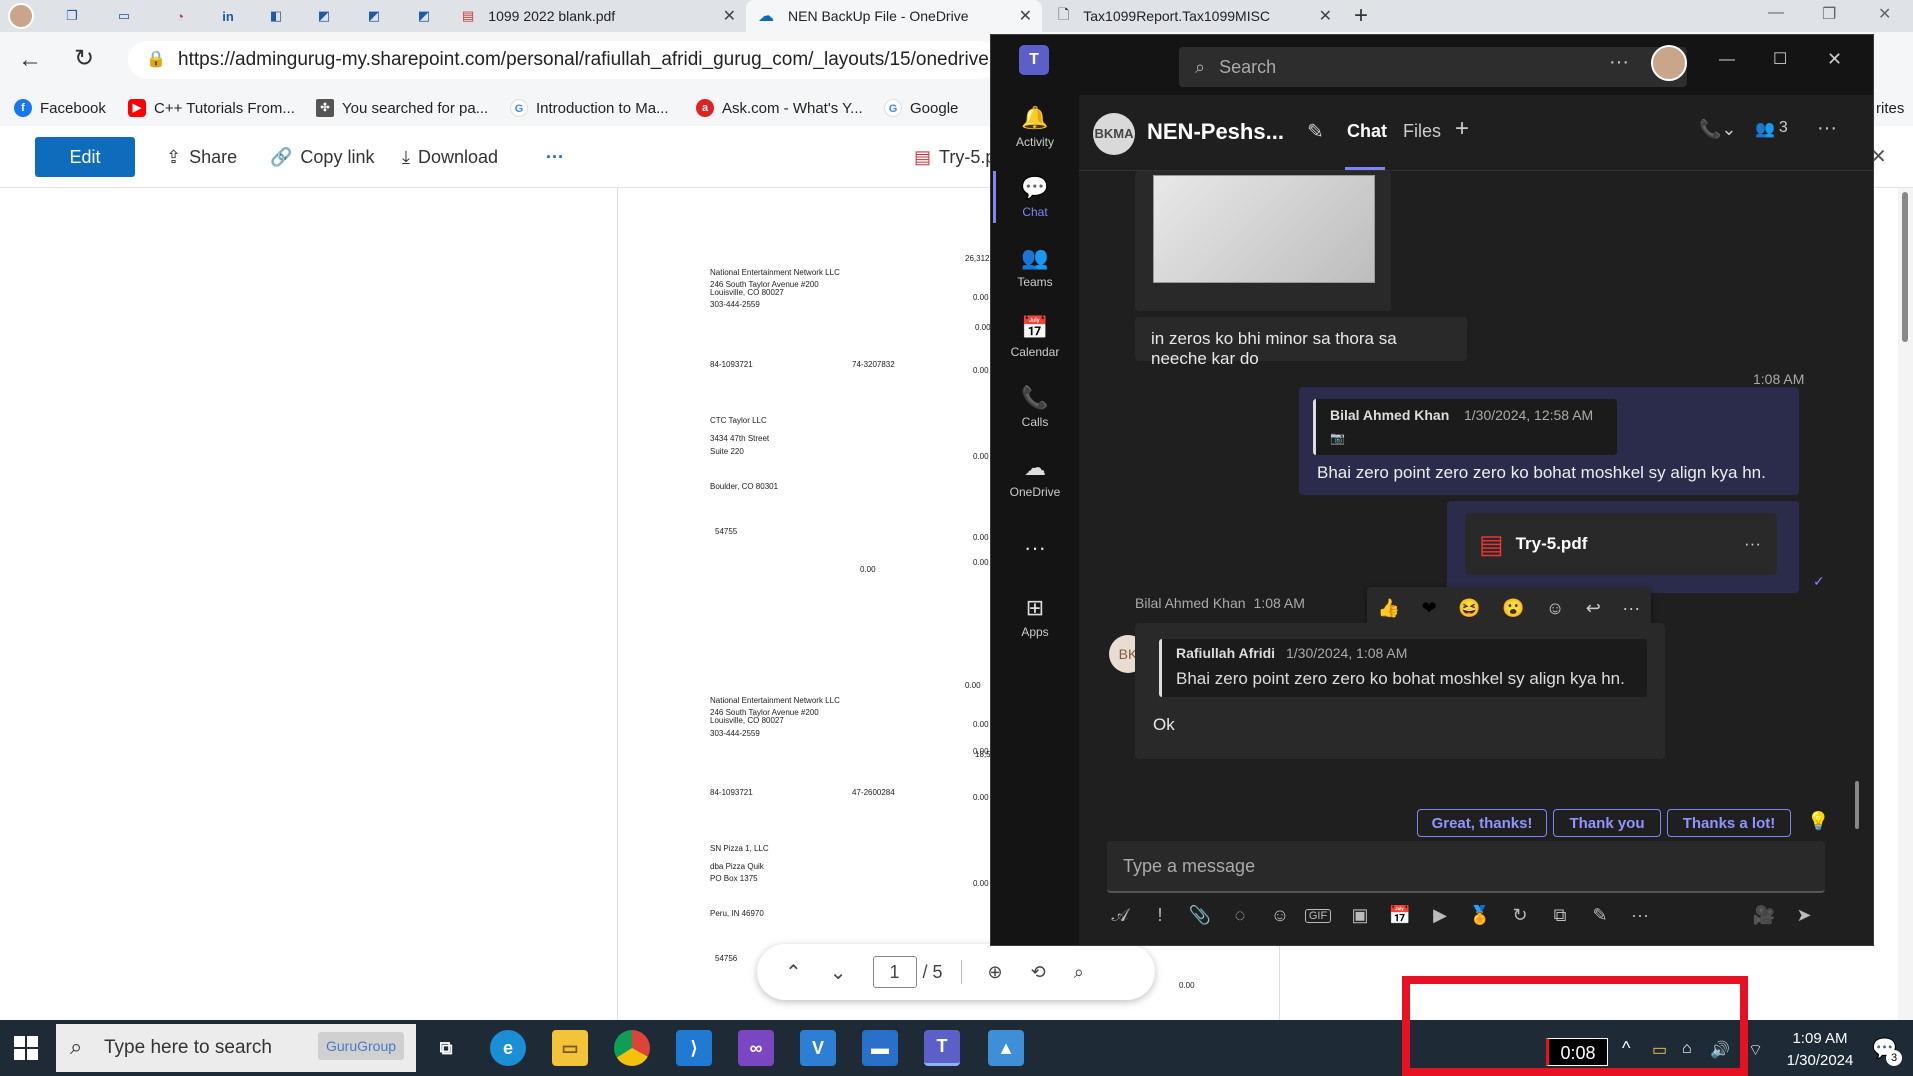 The width and height of the screenshot is (1913, 1076). I want to click on outlook-tab-icon: ◧, so click(276, 16).